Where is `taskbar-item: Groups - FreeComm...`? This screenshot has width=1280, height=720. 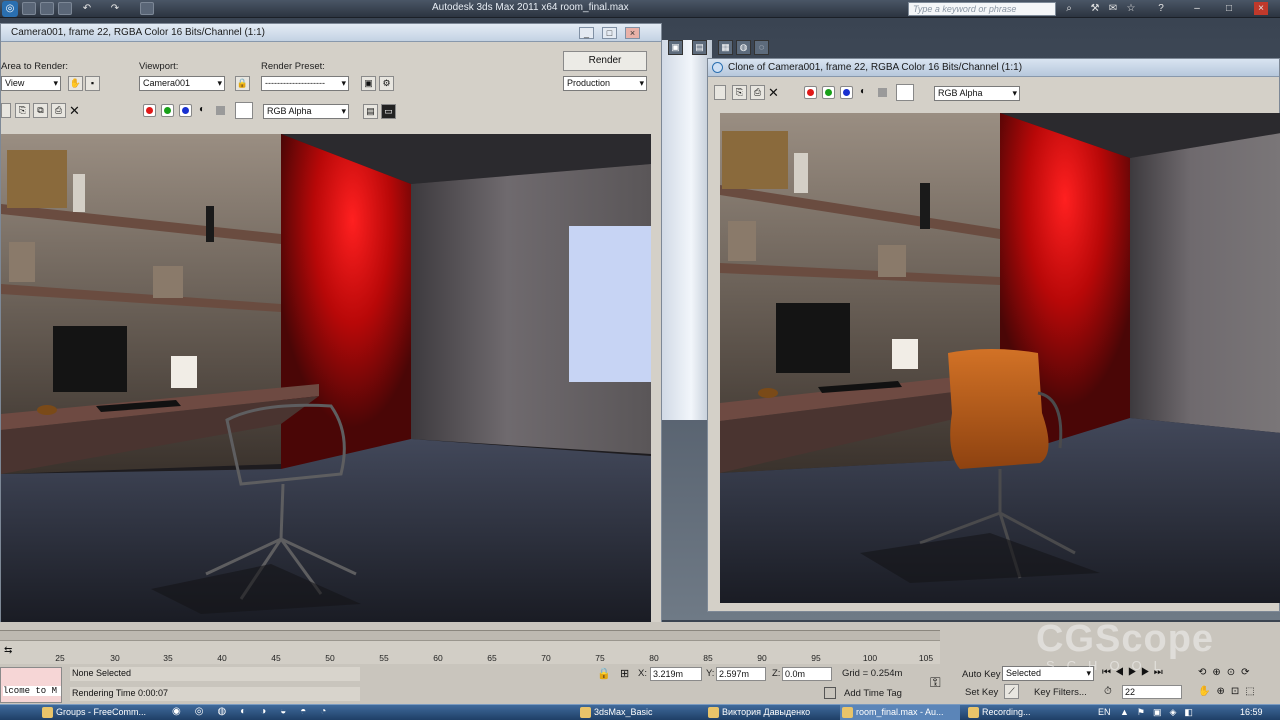 taskbar-item: Groups - FreeComm... is located at coordinates (100, 712).